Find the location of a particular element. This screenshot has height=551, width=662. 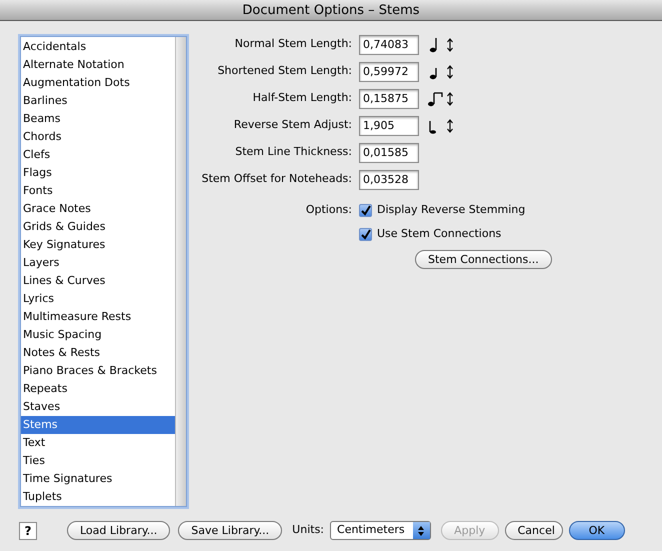

field-label: Stem Offset for Noteheads: is located at coordinates (276, 179).